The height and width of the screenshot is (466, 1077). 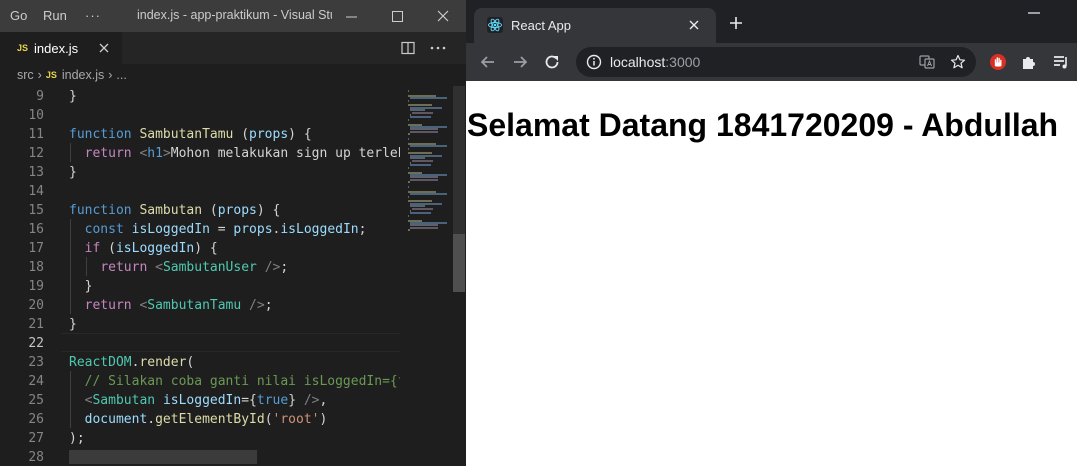 I want to click on minimize-icon, so click(x=1034, y=13).